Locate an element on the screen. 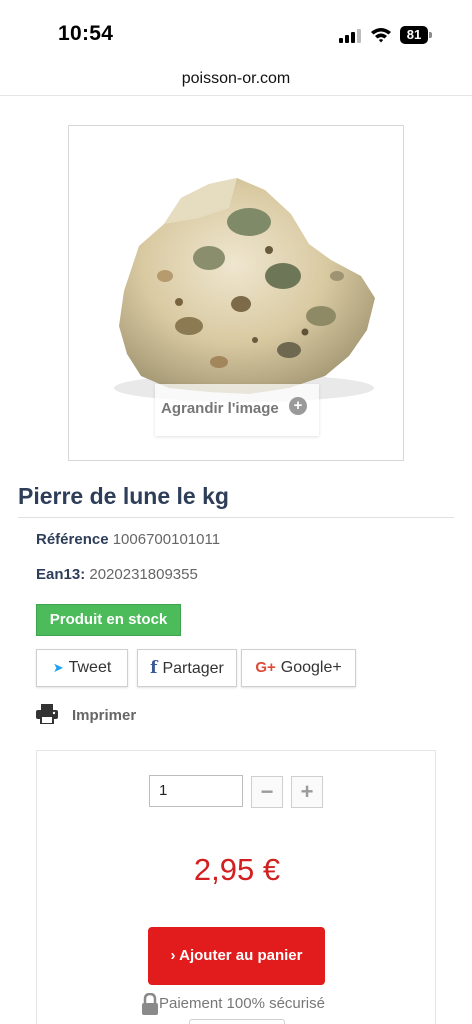 This screenshot has width=472, height=1024. partial-element is located at coordinates (237, 1021).